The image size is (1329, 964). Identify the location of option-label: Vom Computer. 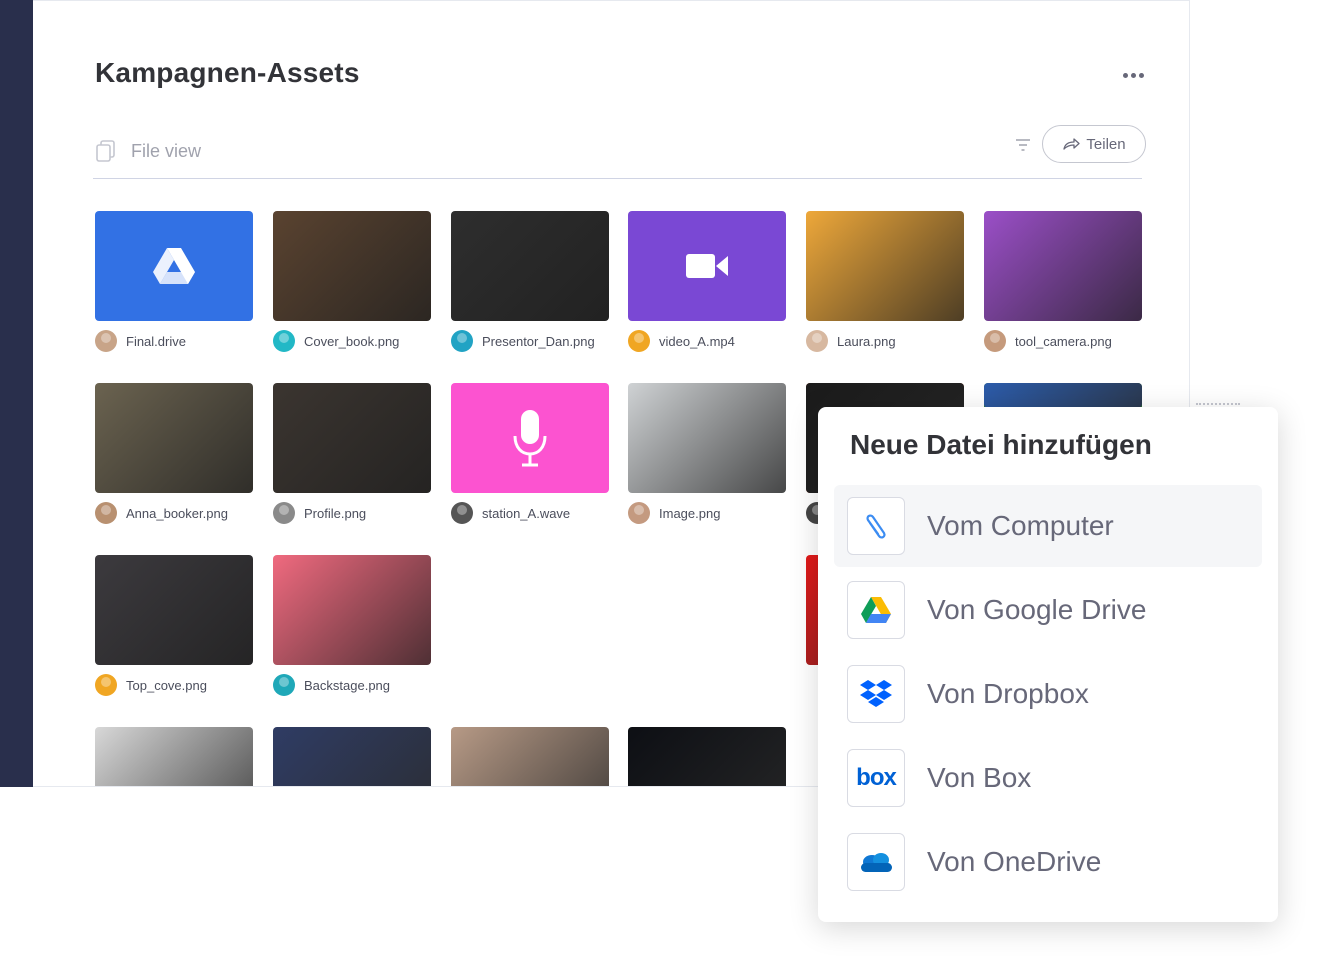
(1020, 525).